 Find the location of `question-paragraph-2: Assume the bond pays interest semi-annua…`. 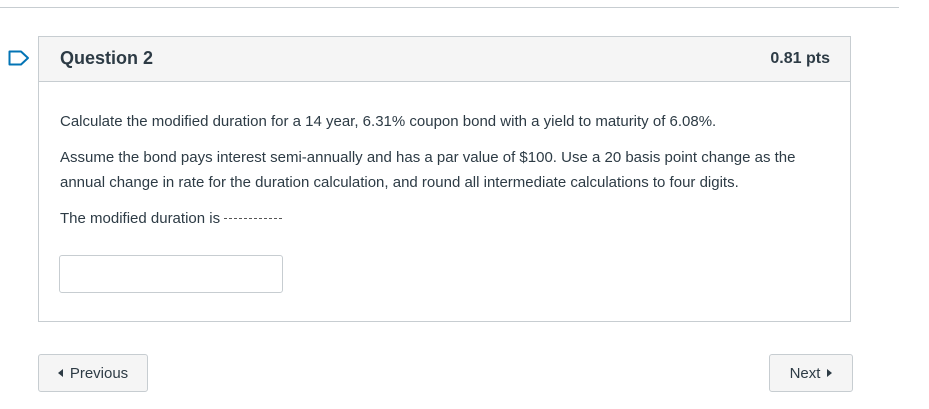

question-paragraph-2: Assume the bond pays interest semi-annua… is located at coordinates (428, 170).